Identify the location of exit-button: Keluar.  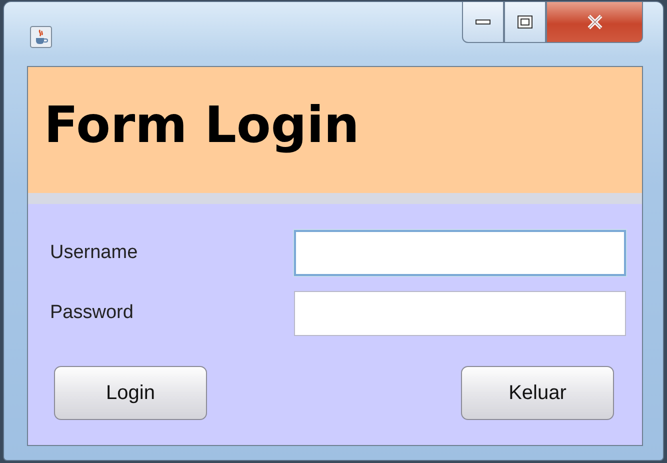
(537, 393).